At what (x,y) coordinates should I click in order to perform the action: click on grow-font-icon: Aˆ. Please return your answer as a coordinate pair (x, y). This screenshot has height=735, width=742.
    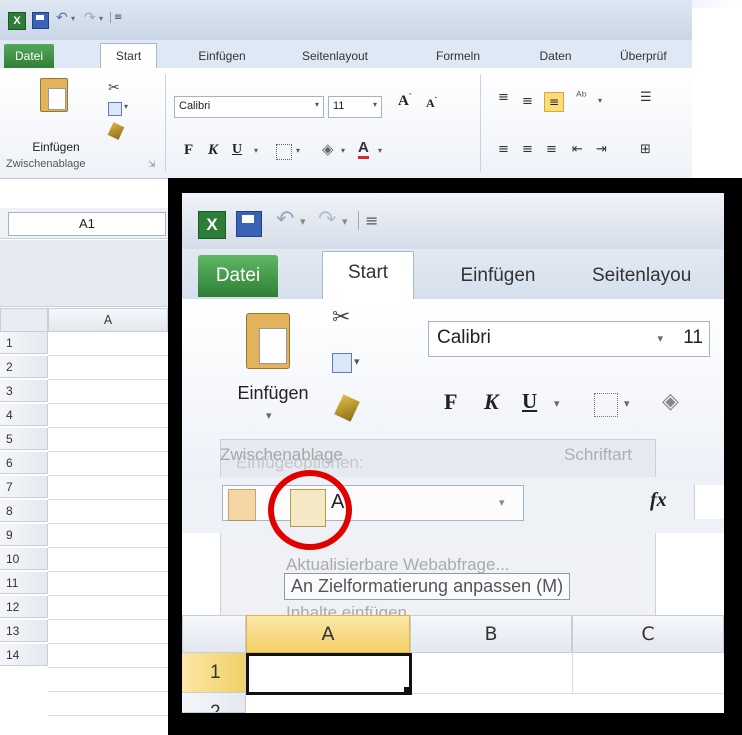
    Looking at the image, I should click on (405, 101).